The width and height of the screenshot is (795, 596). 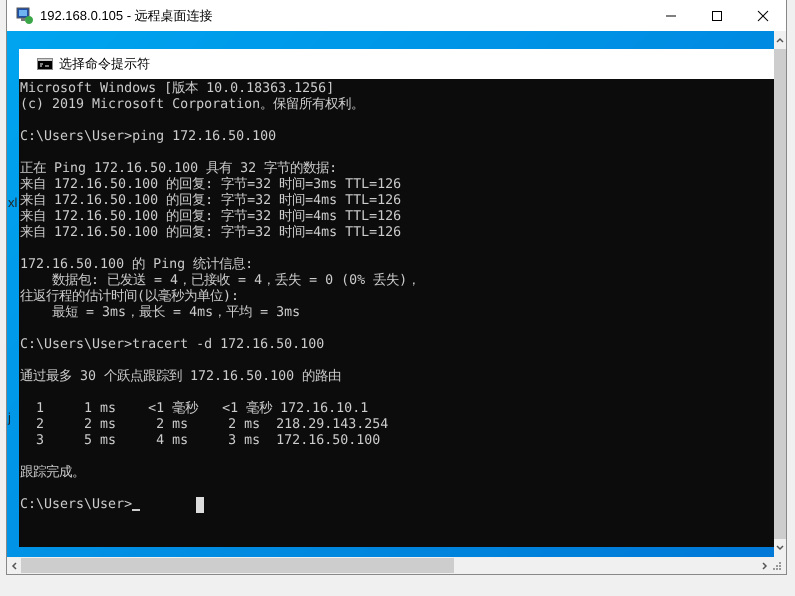 What do you see at coordinates (137, 264) in the screenshot?
I see `console-line: 172.16.50.100 的 Ping 统计信息:` at bounding box center [137, 264].